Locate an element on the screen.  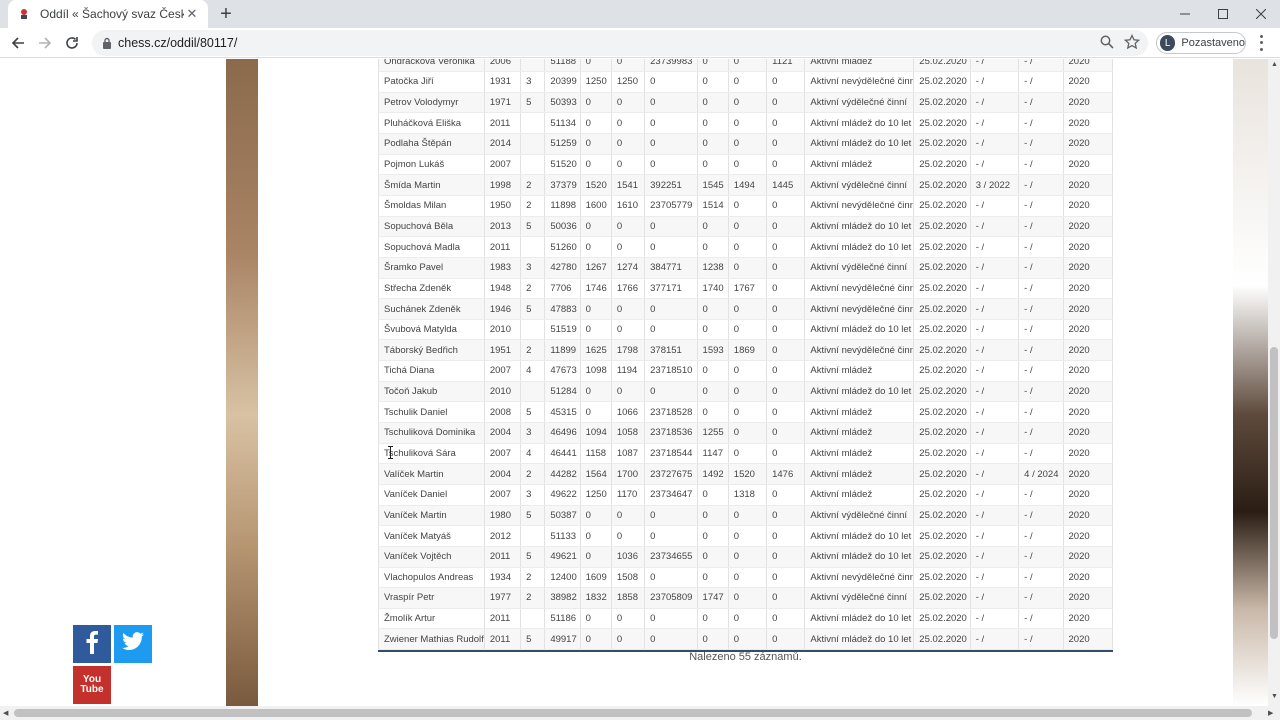
table-cell: 51520 is located at coordinates (562, 165).